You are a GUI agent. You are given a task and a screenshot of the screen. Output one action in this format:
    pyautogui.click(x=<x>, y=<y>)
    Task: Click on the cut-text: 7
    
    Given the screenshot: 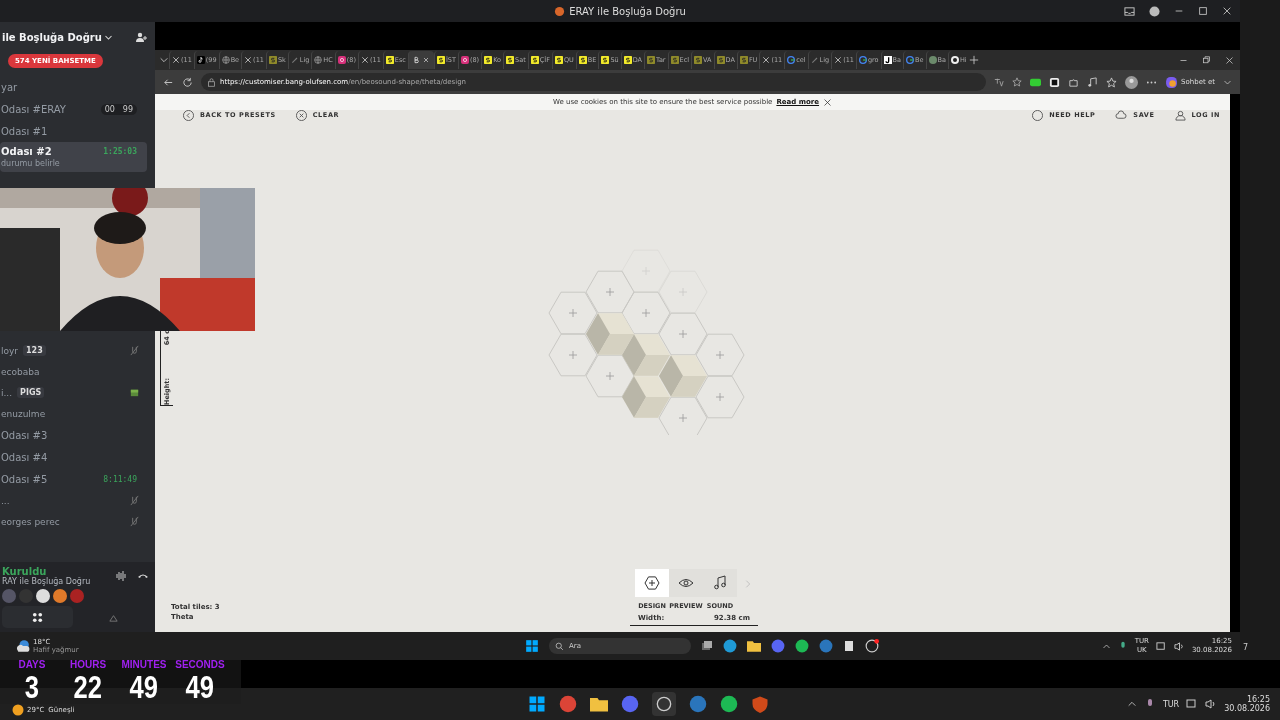 What is the action you would take?
    pyautogui.click(x=1246, y=647)
    